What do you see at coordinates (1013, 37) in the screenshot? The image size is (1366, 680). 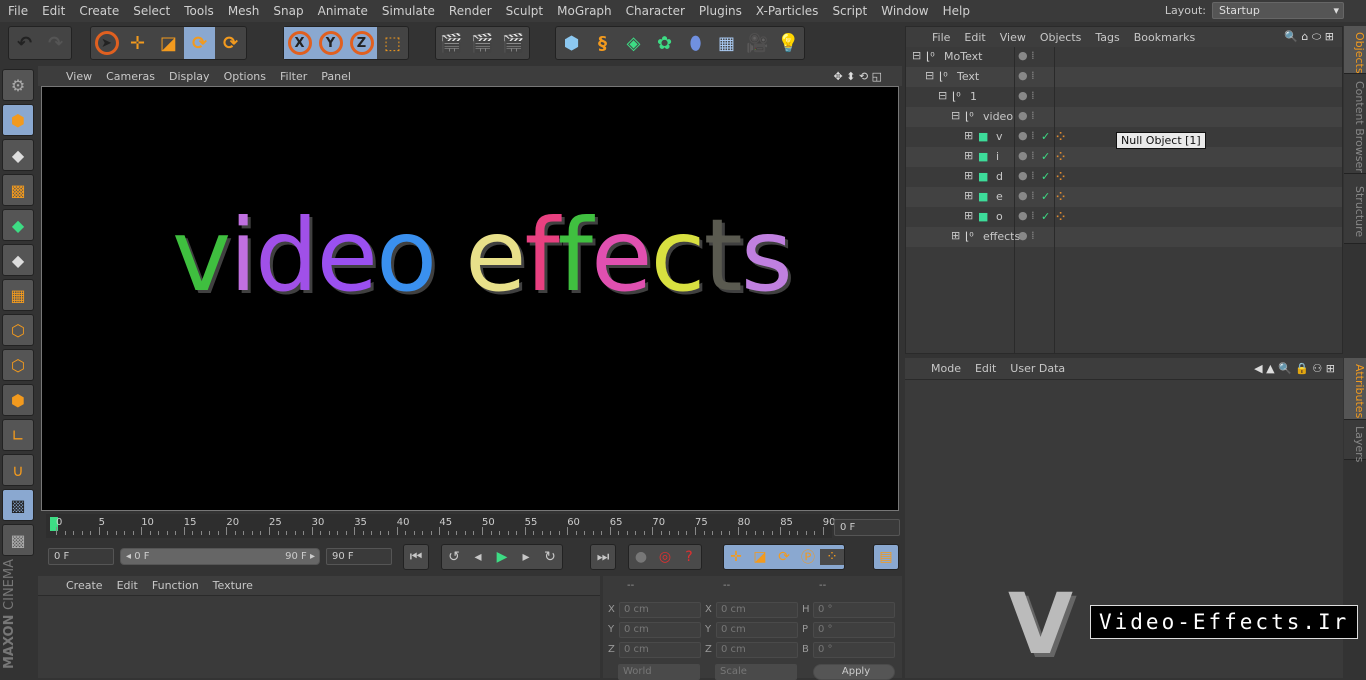 I see `objects-menu-view: View` at bounding box center [1013, 37].